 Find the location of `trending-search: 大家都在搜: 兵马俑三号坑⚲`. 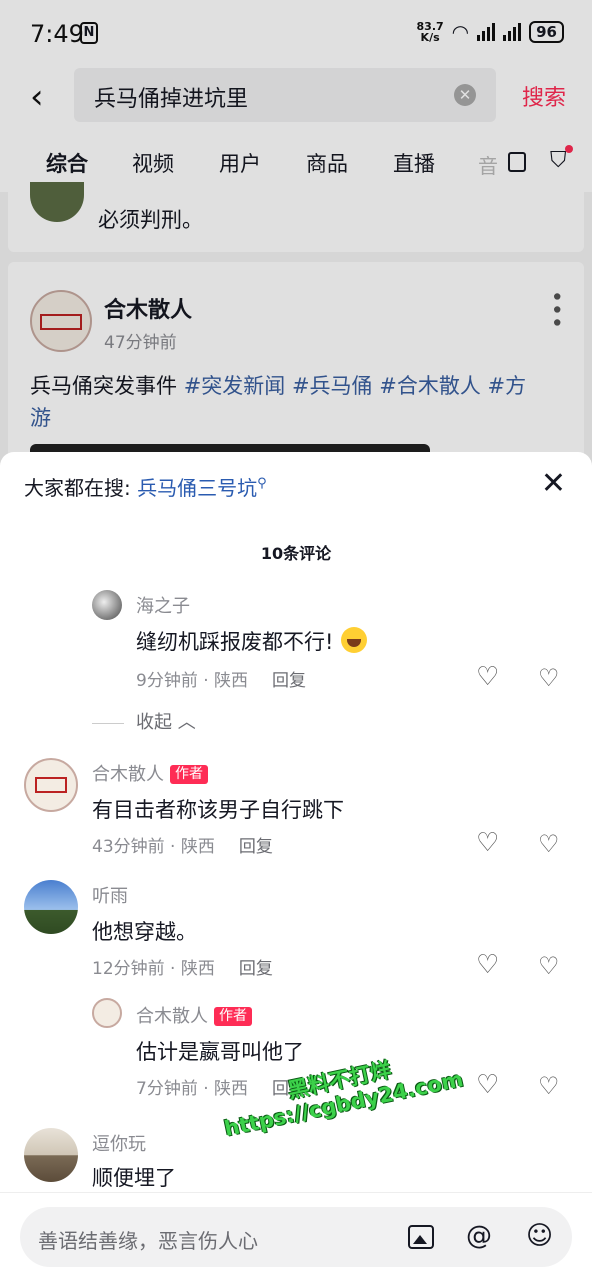

trending-search: 大家都在搜: 兵马俑三号坑⚲ is located at coordinates (145, 488).